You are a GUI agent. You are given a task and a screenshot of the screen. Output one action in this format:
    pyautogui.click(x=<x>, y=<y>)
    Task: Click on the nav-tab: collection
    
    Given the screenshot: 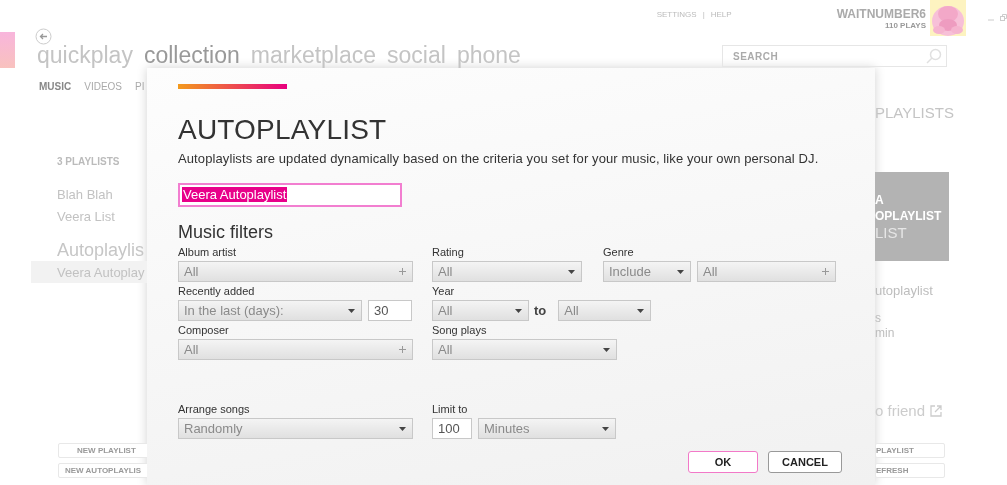 What is the action you would take?
    pyautogui.click(x=191, y=55)
    